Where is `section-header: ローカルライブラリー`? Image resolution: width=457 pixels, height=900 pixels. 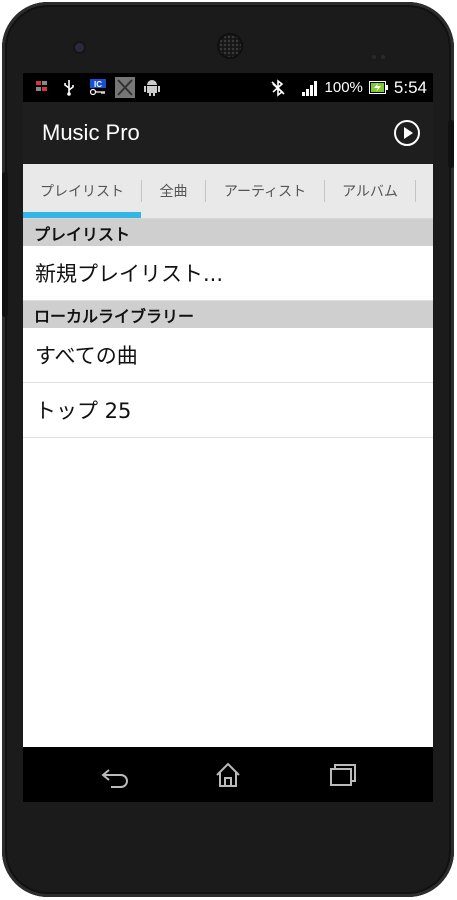
section-header: ローカルライブラリー is located at coordinates (228, 314).